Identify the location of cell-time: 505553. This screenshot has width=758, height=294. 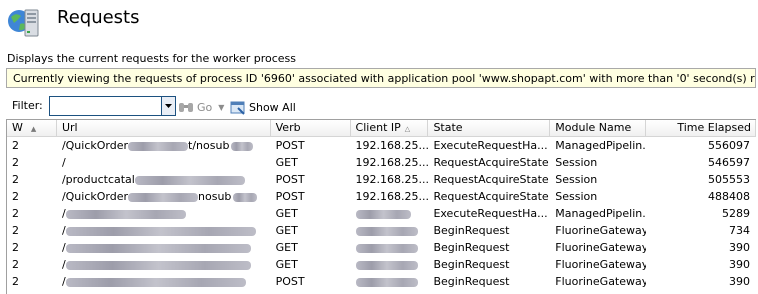
(729, 179).